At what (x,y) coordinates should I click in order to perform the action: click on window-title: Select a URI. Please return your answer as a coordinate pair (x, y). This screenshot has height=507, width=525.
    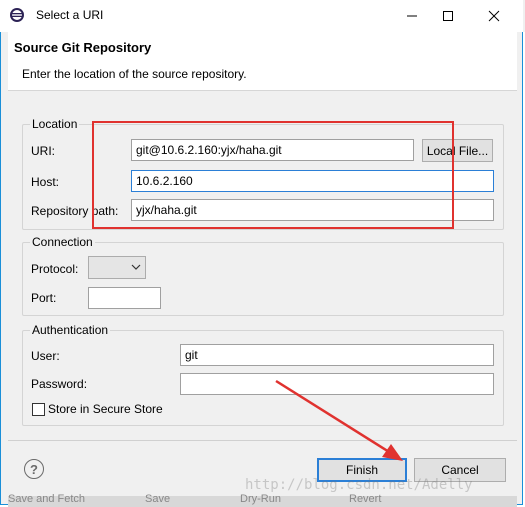
    Looking at the image, I should click on (70, 15).